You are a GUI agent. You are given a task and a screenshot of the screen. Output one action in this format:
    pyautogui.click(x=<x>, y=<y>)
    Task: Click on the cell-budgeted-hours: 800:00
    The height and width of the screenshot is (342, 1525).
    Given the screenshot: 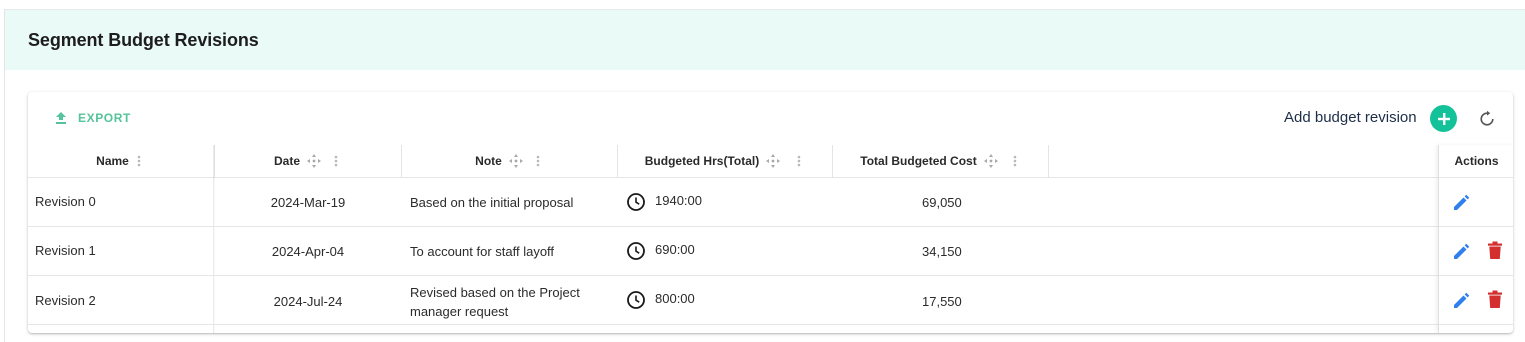 What is the action you would take?
    pyautogui.click(x=660, y=300)
    